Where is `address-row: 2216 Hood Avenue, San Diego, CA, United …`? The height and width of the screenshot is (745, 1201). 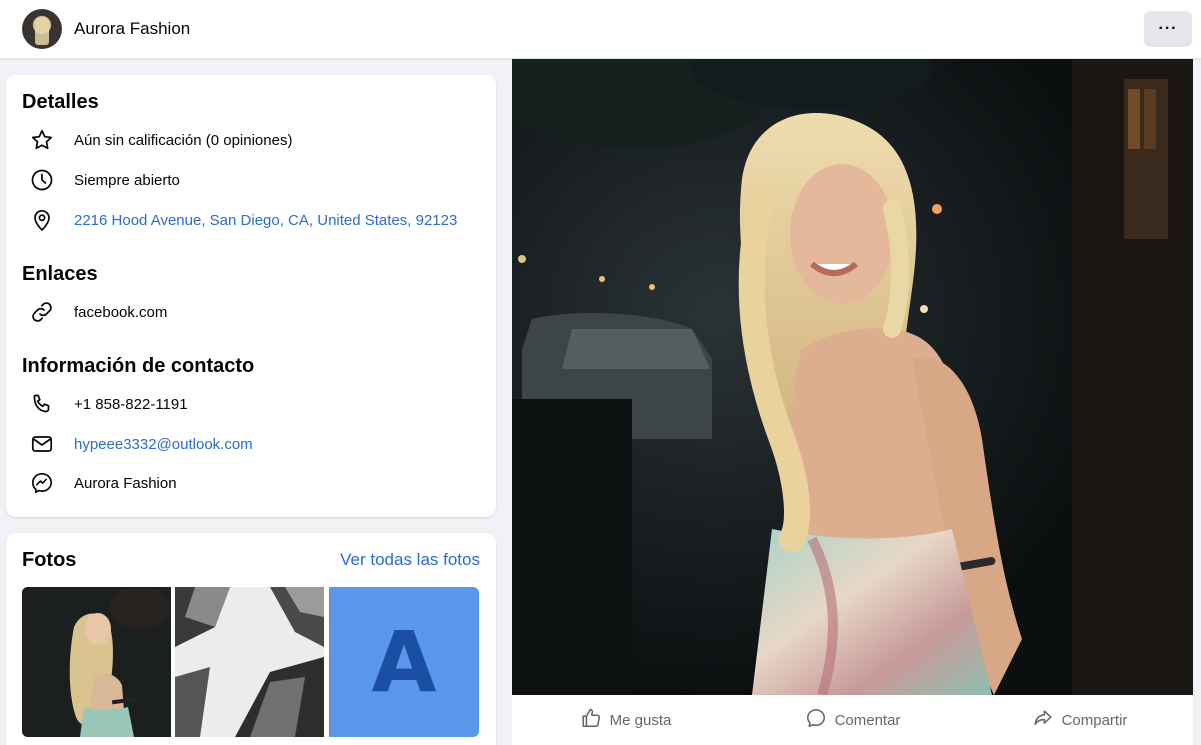
address-row: 2216 Hood Avenue, San Diego, CA, United … is located at coordinates (257, 220).